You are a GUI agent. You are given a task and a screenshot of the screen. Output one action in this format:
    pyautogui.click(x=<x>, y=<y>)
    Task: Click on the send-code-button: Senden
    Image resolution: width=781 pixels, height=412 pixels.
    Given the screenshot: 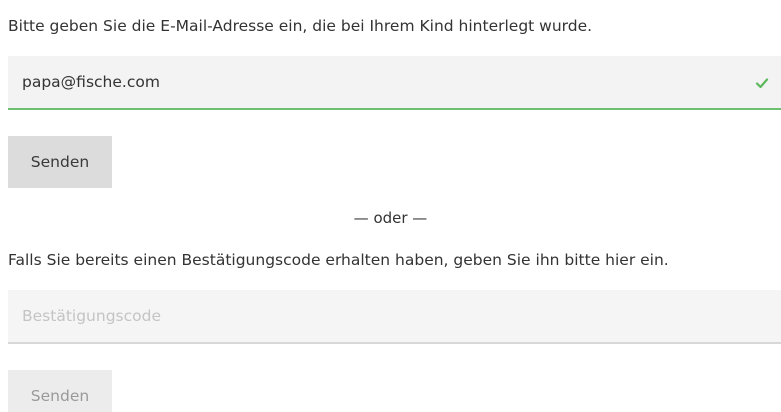 What is the action you would take?
    pyautogui.click(x=60, y=391)
    